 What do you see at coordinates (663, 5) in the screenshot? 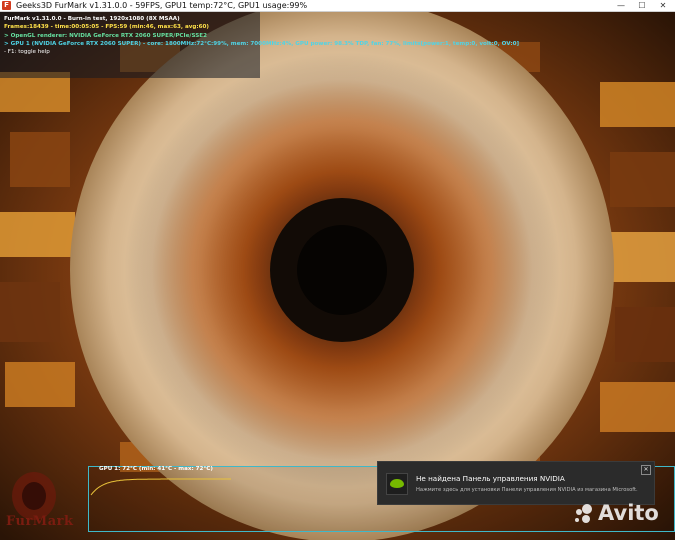
I see `close-button: ✕` at bounding box center [663, 5].